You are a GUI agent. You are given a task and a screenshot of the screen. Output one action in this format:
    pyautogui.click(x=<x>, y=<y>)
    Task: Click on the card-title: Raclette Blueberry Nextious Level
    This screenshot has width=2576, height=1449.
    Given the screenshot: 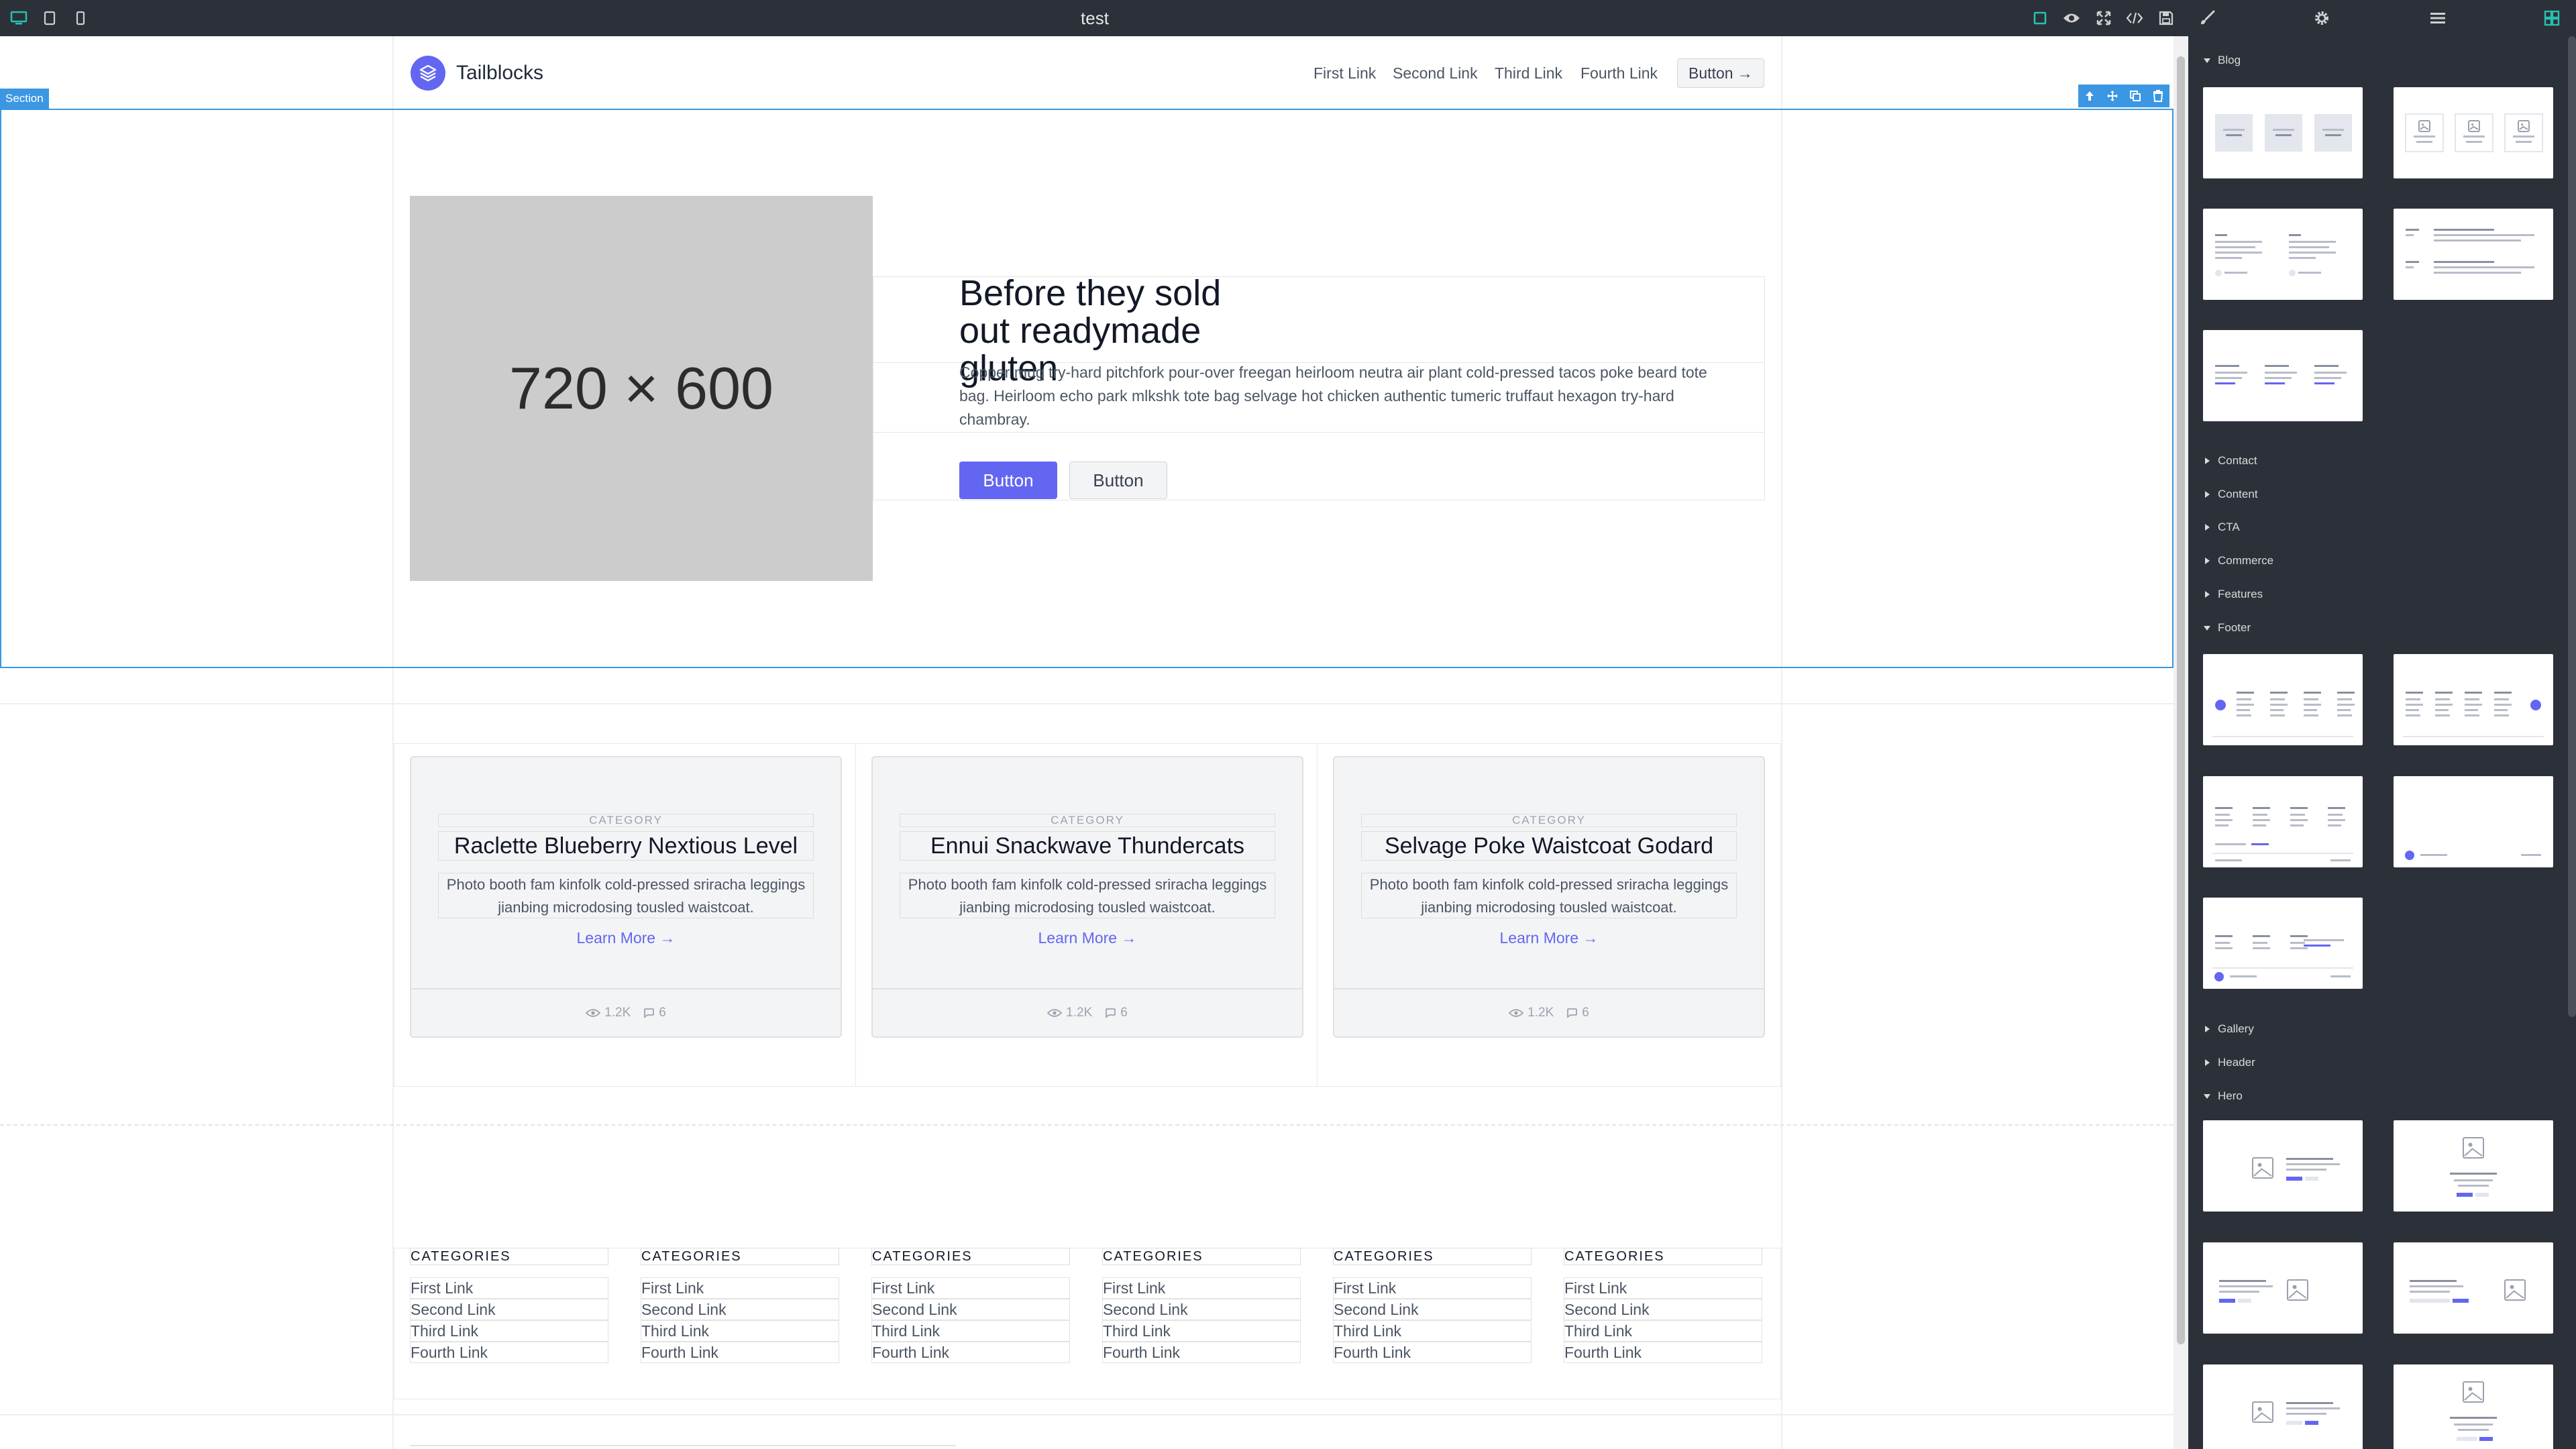 What is the action you would take?
    pyautogui.click(x=626, y=846)
    